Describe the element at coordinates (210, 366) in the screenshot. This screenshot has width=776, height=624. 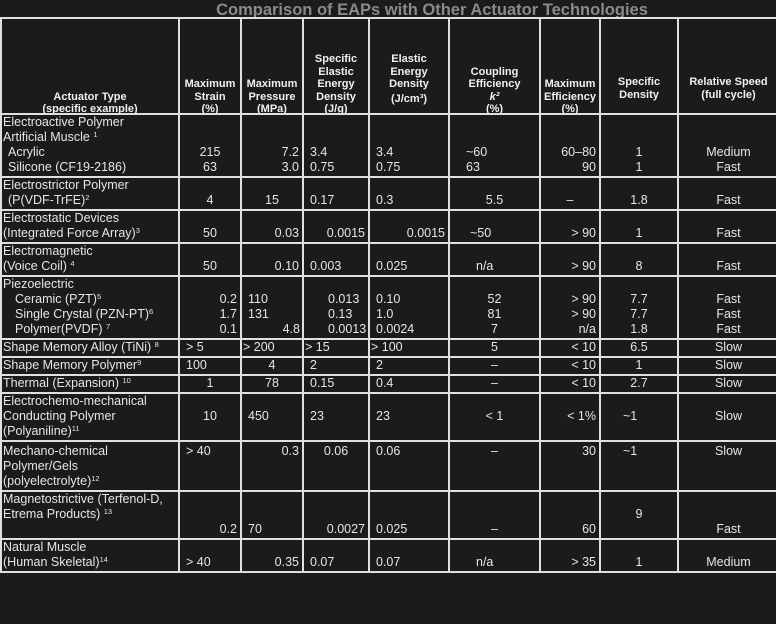
I see `max-strain: 100` at that location.